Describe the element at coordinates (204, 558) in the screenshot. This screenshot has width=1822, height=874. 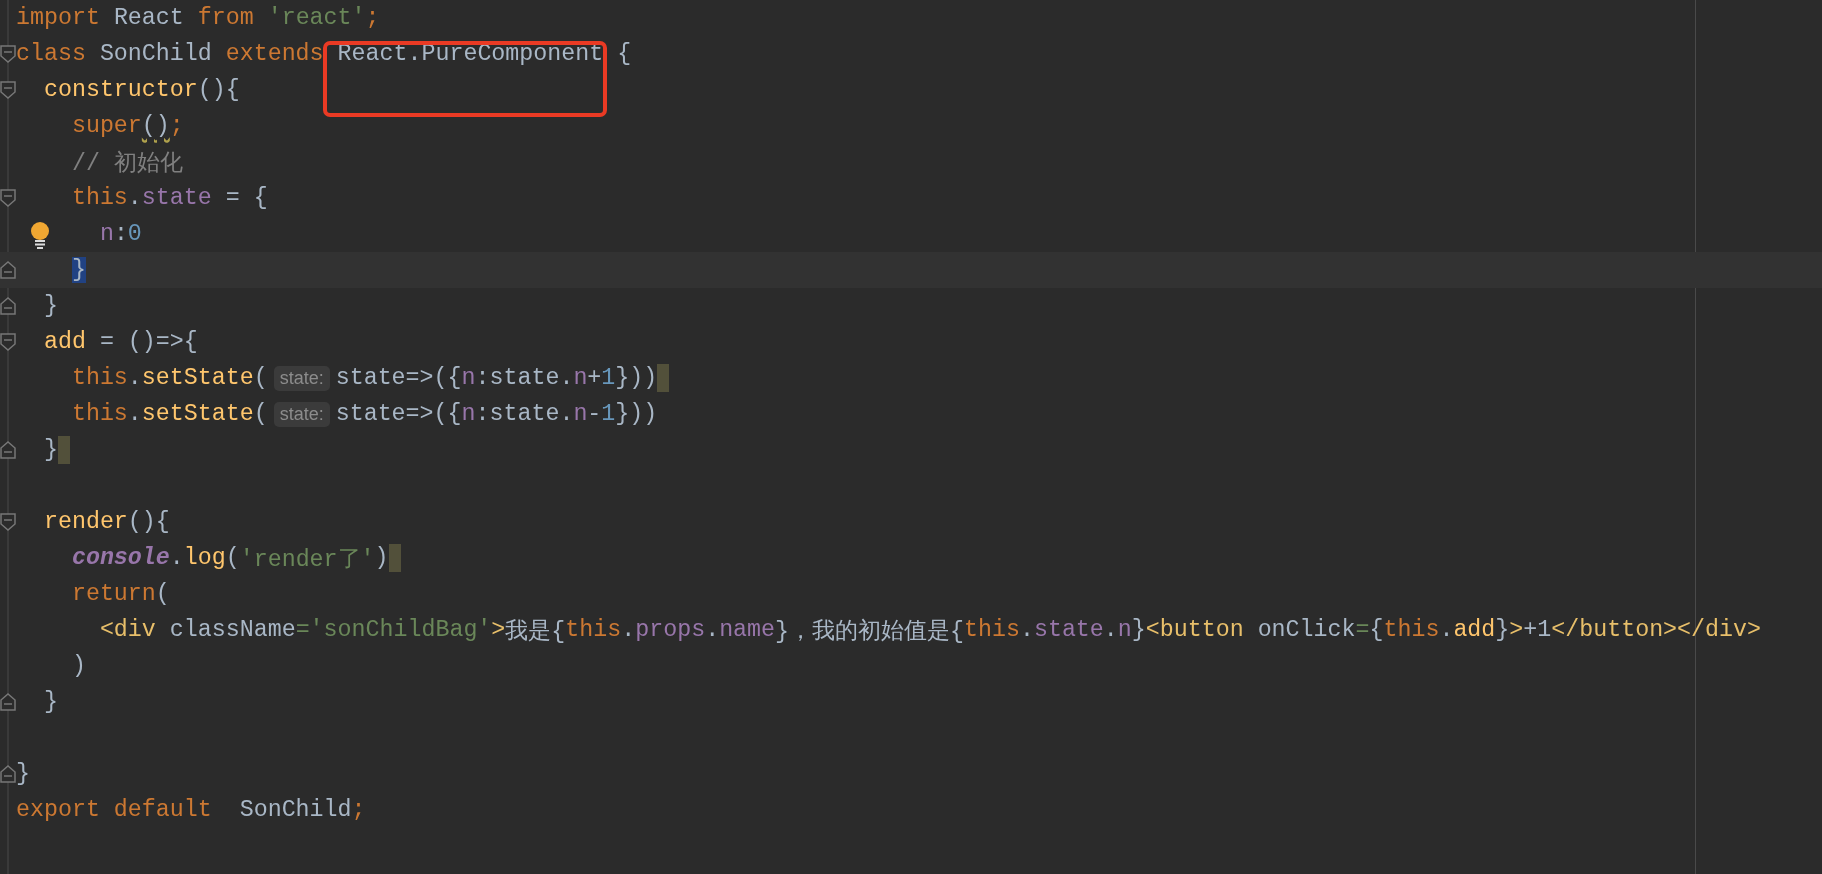
I see `function-name: log` at that location.